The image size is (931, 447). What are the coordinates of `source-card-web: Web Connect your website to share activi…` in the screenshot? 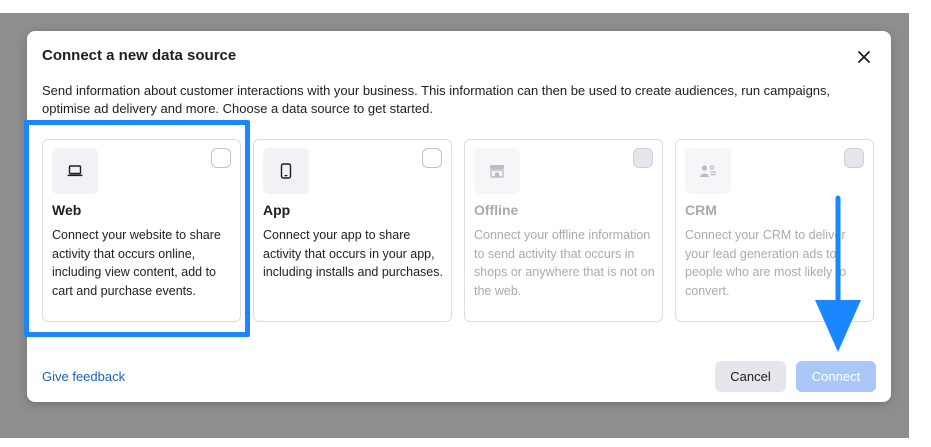 It's located at (141, 230).